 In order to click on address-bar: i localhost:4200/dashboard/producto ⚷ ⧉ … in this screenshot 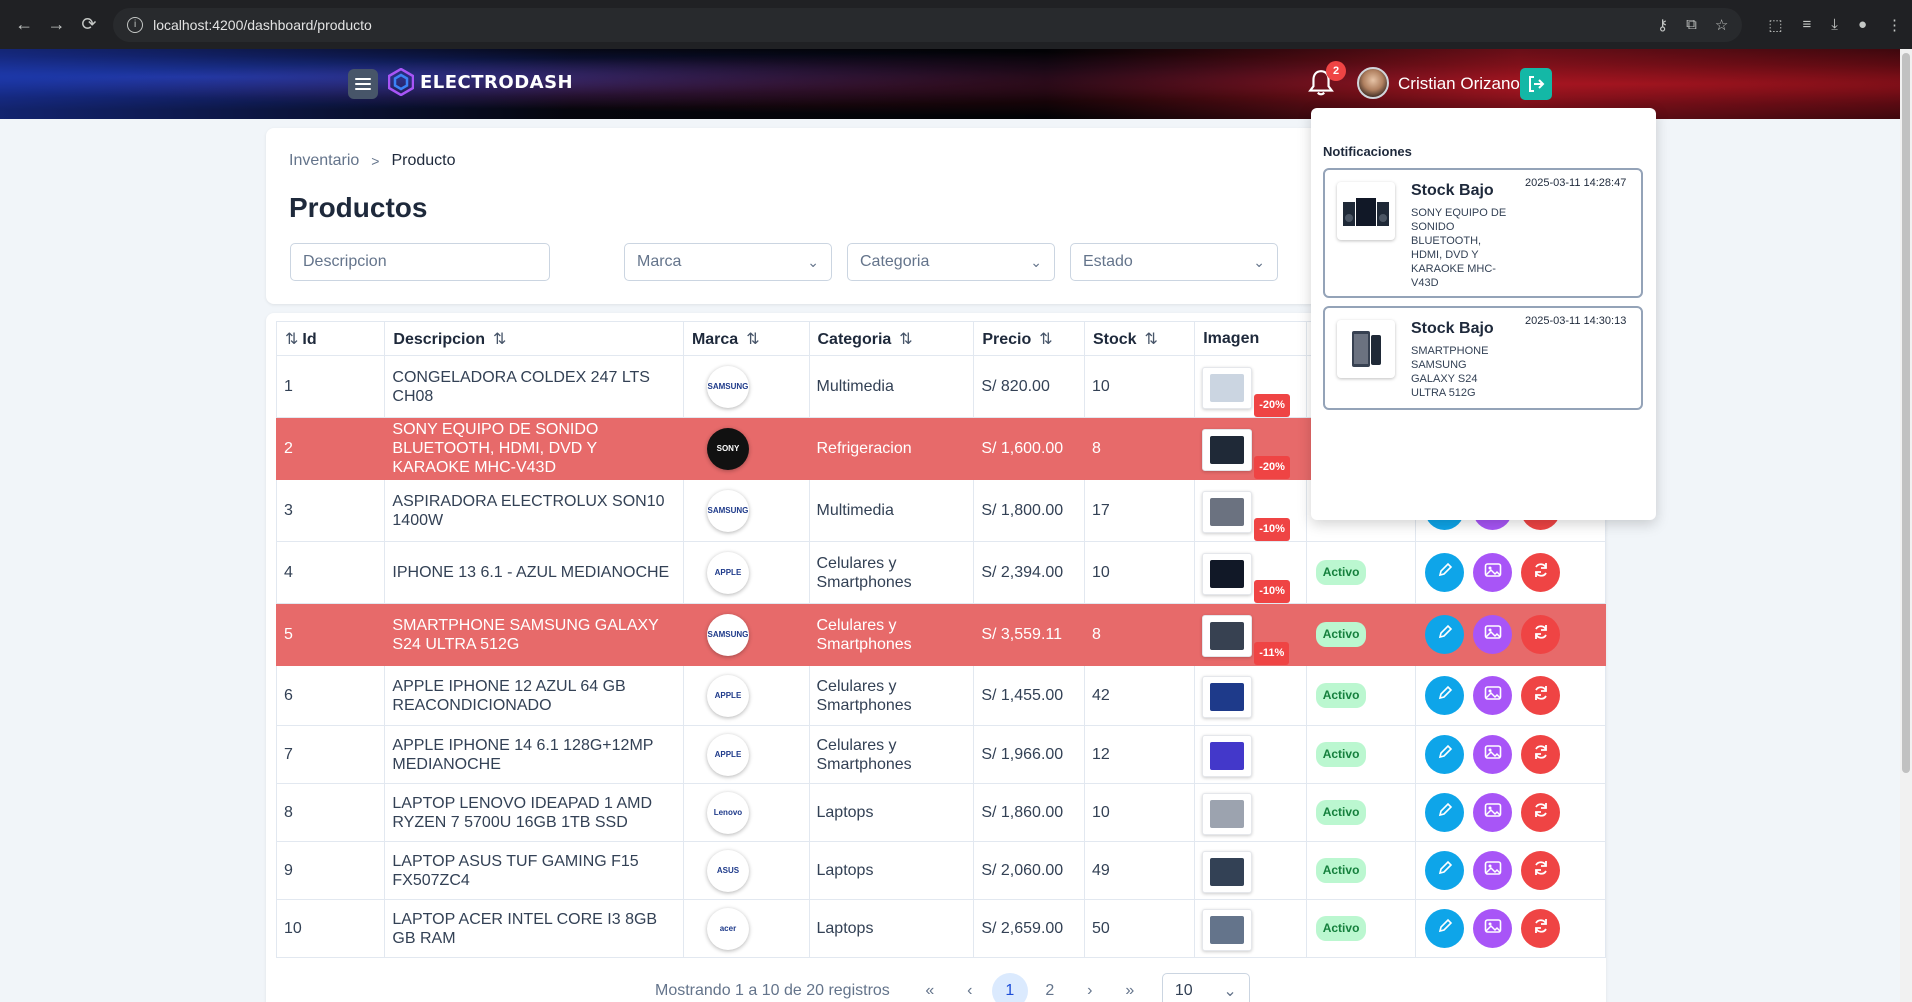, I will do `click(928, 24)`.